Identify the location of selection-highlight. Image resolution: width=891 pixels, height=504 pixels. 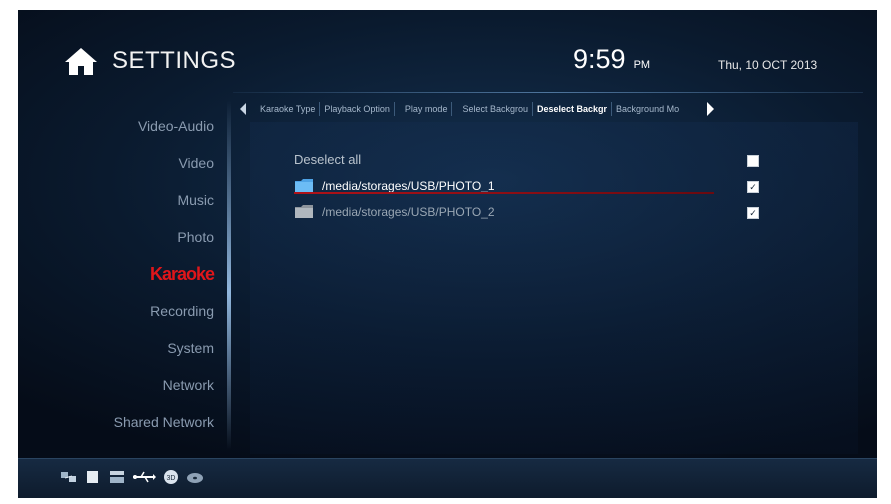
(504, 193).